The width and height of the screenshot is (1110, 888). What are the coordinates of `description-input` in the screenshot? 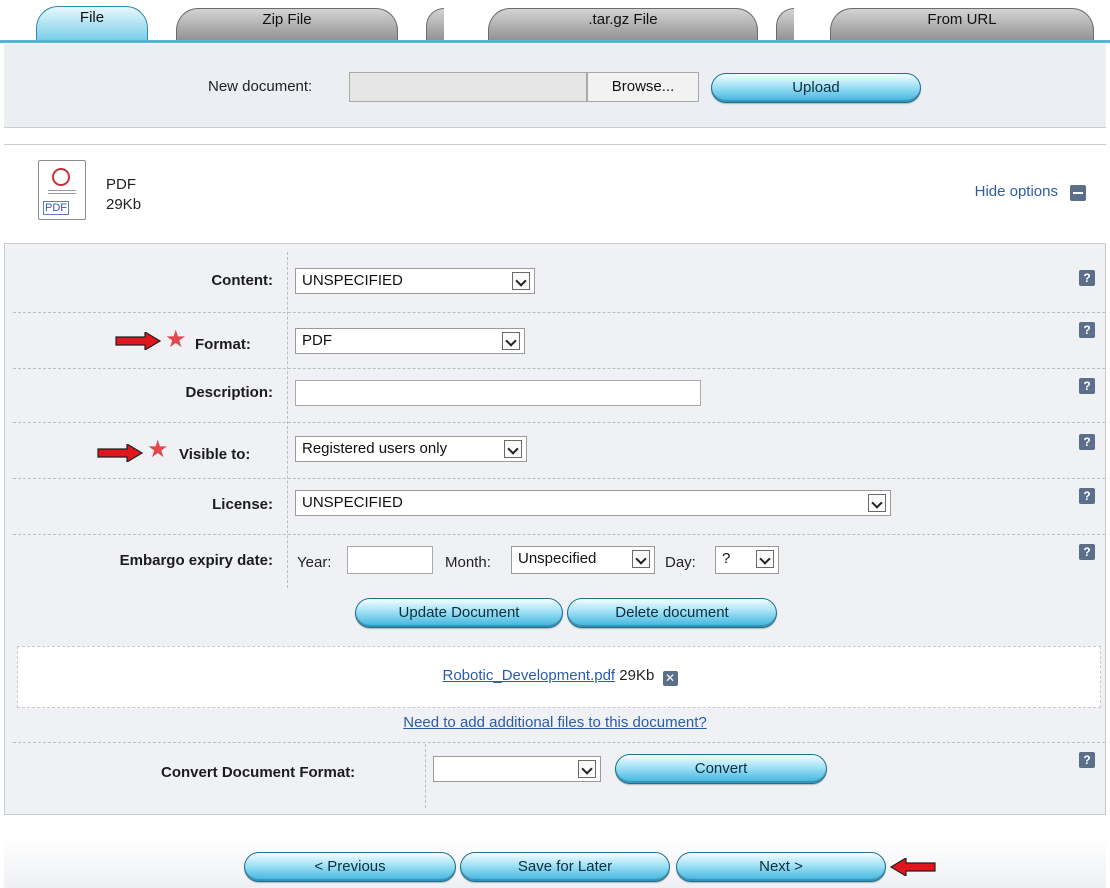 It's located at (498, 393).